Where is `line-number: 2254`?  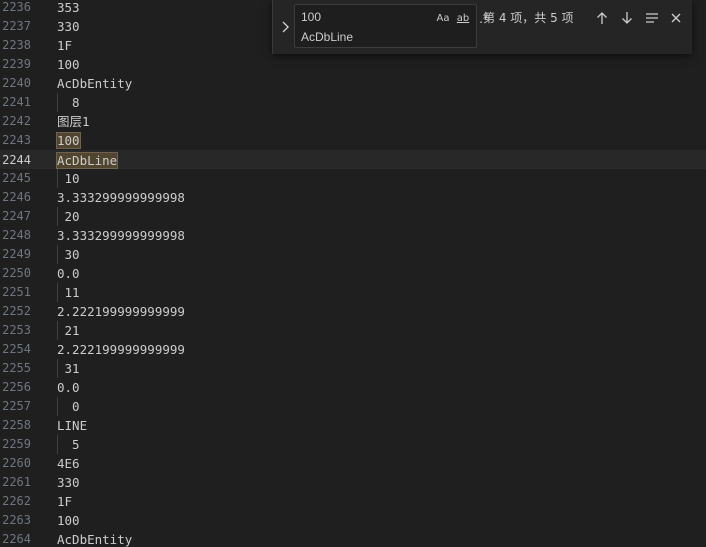 line-number: 2254 is located at coordinates (16, 349).